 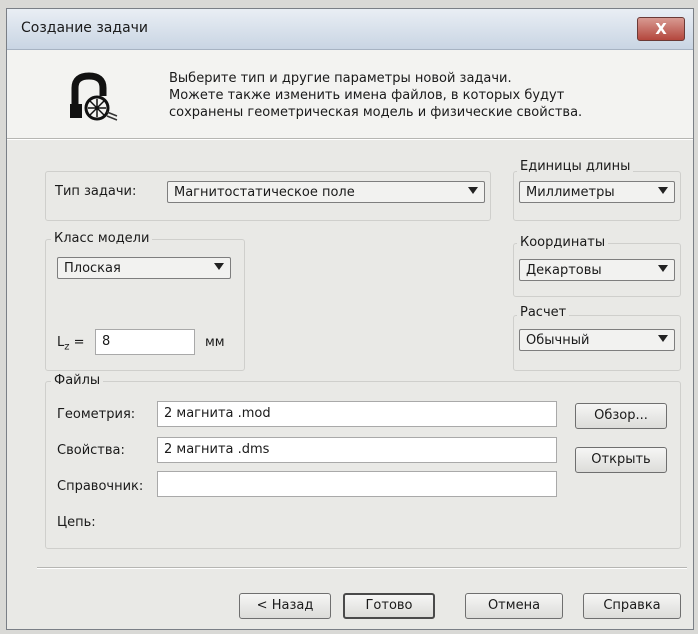 I want to click on lz-unit: мм, so click(x=215, y=342).